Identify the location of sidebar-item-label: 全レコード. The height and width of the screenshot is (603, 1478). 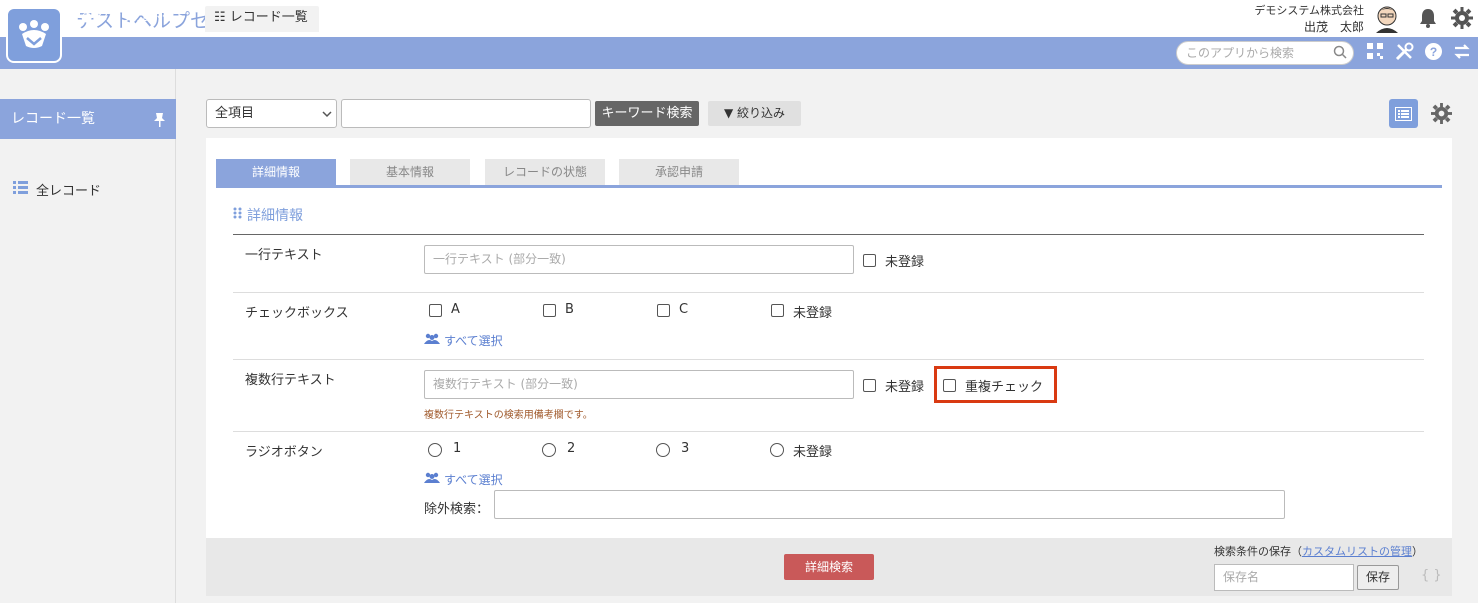
(69, 191).